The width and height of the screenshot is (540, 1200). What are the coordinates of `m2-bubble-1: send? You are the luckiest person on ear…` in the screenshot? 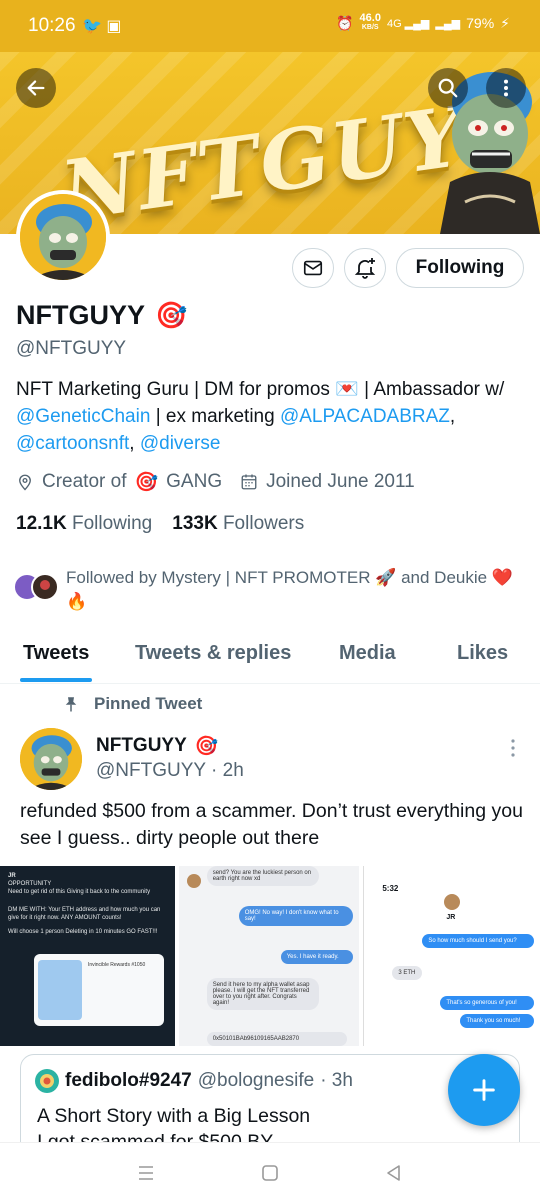 It's located at (262, 876).